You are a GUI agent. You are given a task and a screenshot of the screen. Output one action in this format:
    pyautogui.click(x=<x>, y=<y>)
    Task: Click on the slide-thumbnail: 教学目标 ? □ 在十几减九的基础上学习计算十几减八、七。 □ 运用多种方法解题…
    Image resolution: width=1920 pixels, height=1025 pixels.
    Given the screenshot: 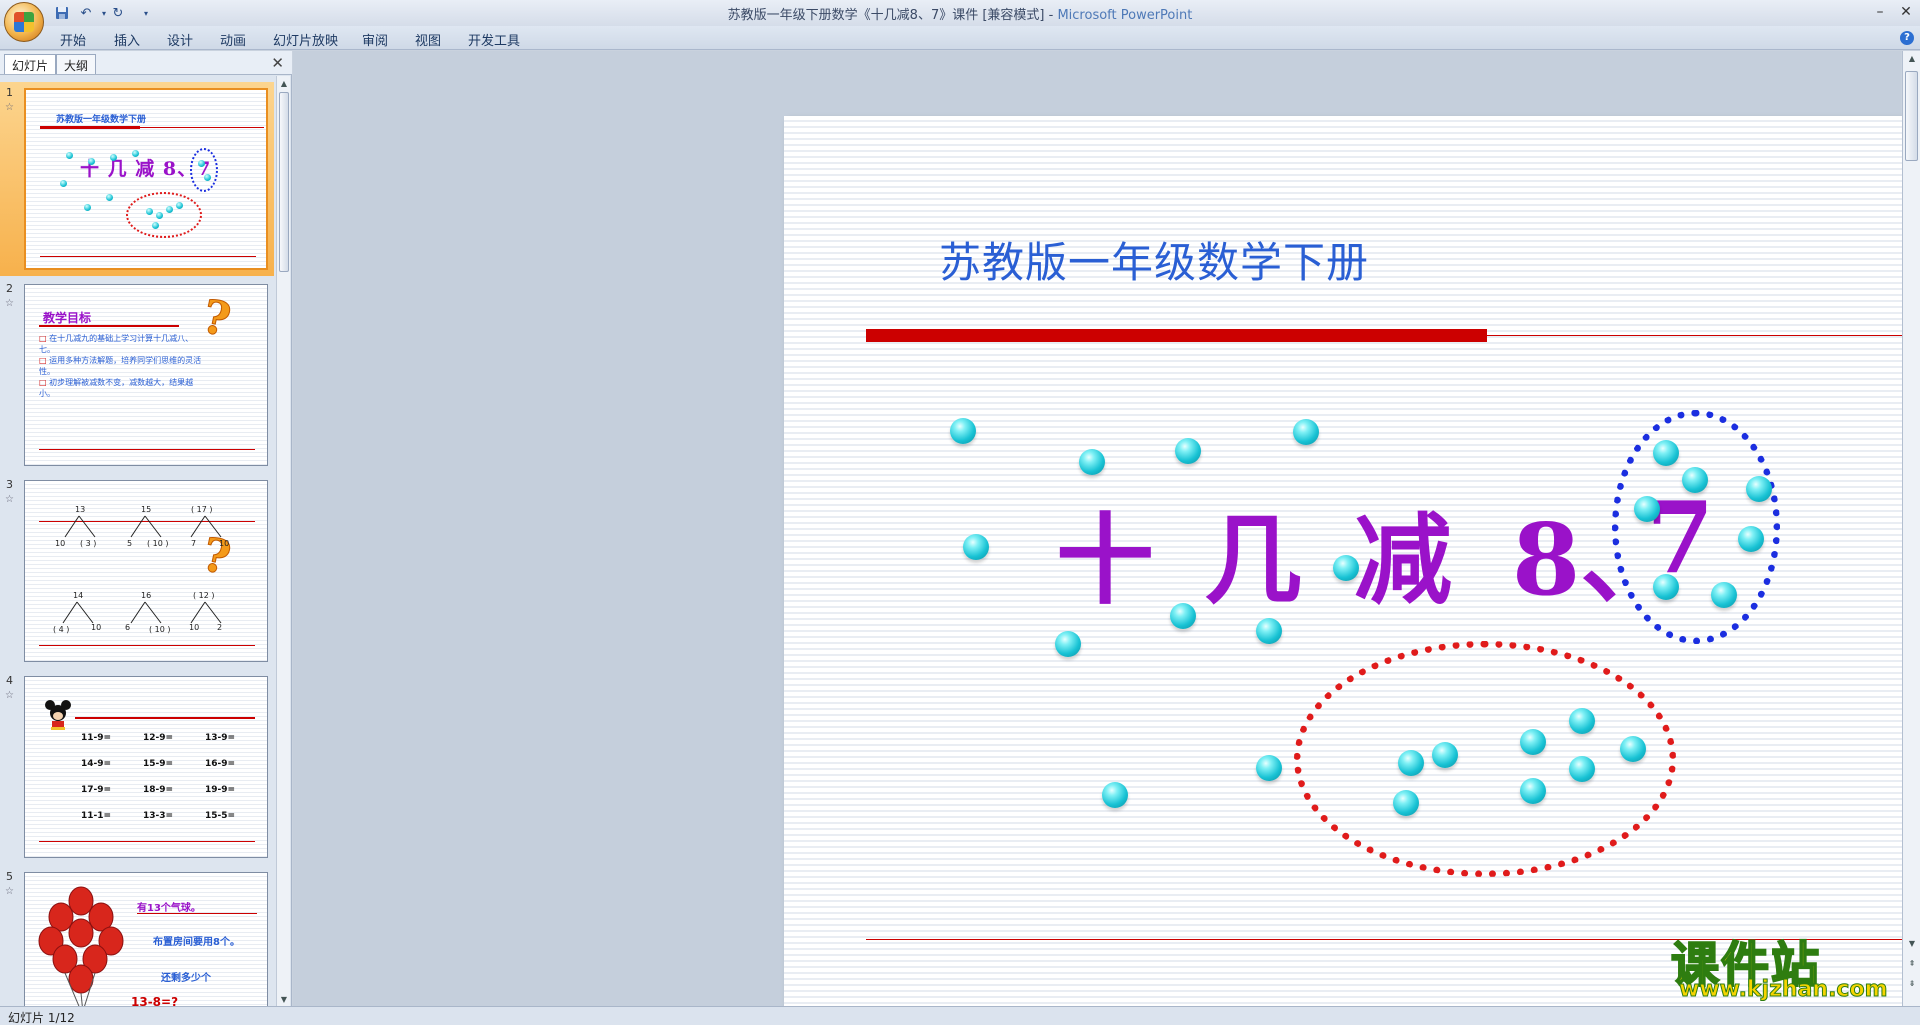 What is the action you would take?
    pyautogui.click(x=146, y=375)
    